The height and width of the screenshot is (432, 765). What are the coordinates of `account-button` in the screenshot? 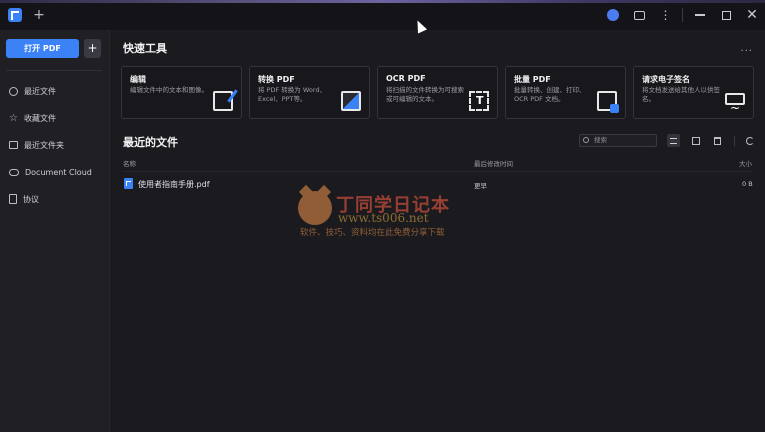 It's located at (613, 15).